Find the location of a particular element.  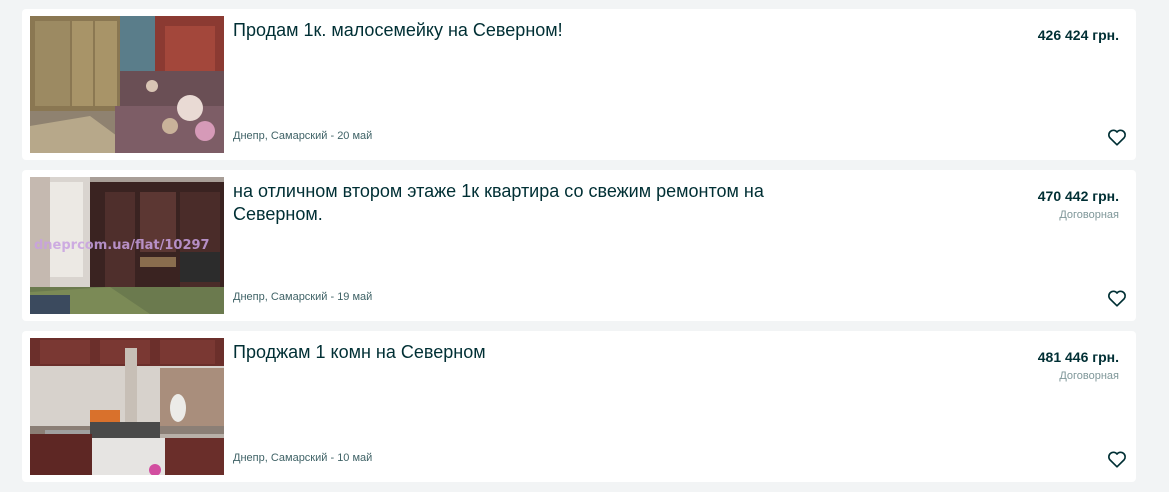

listing-location-date: Днепр, Самарский - 20 май is located at coordinates (303, 136).